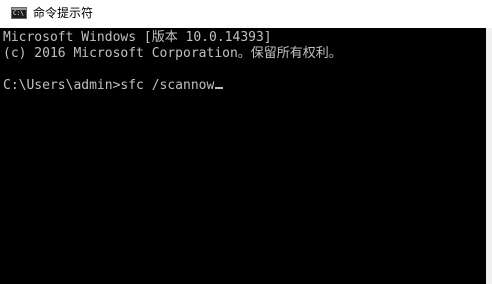 The height and width of the screenshot is (284, 492). I want to click on console-command-line: C:\Users\admin>sfc /scannow, so click(113, 86).